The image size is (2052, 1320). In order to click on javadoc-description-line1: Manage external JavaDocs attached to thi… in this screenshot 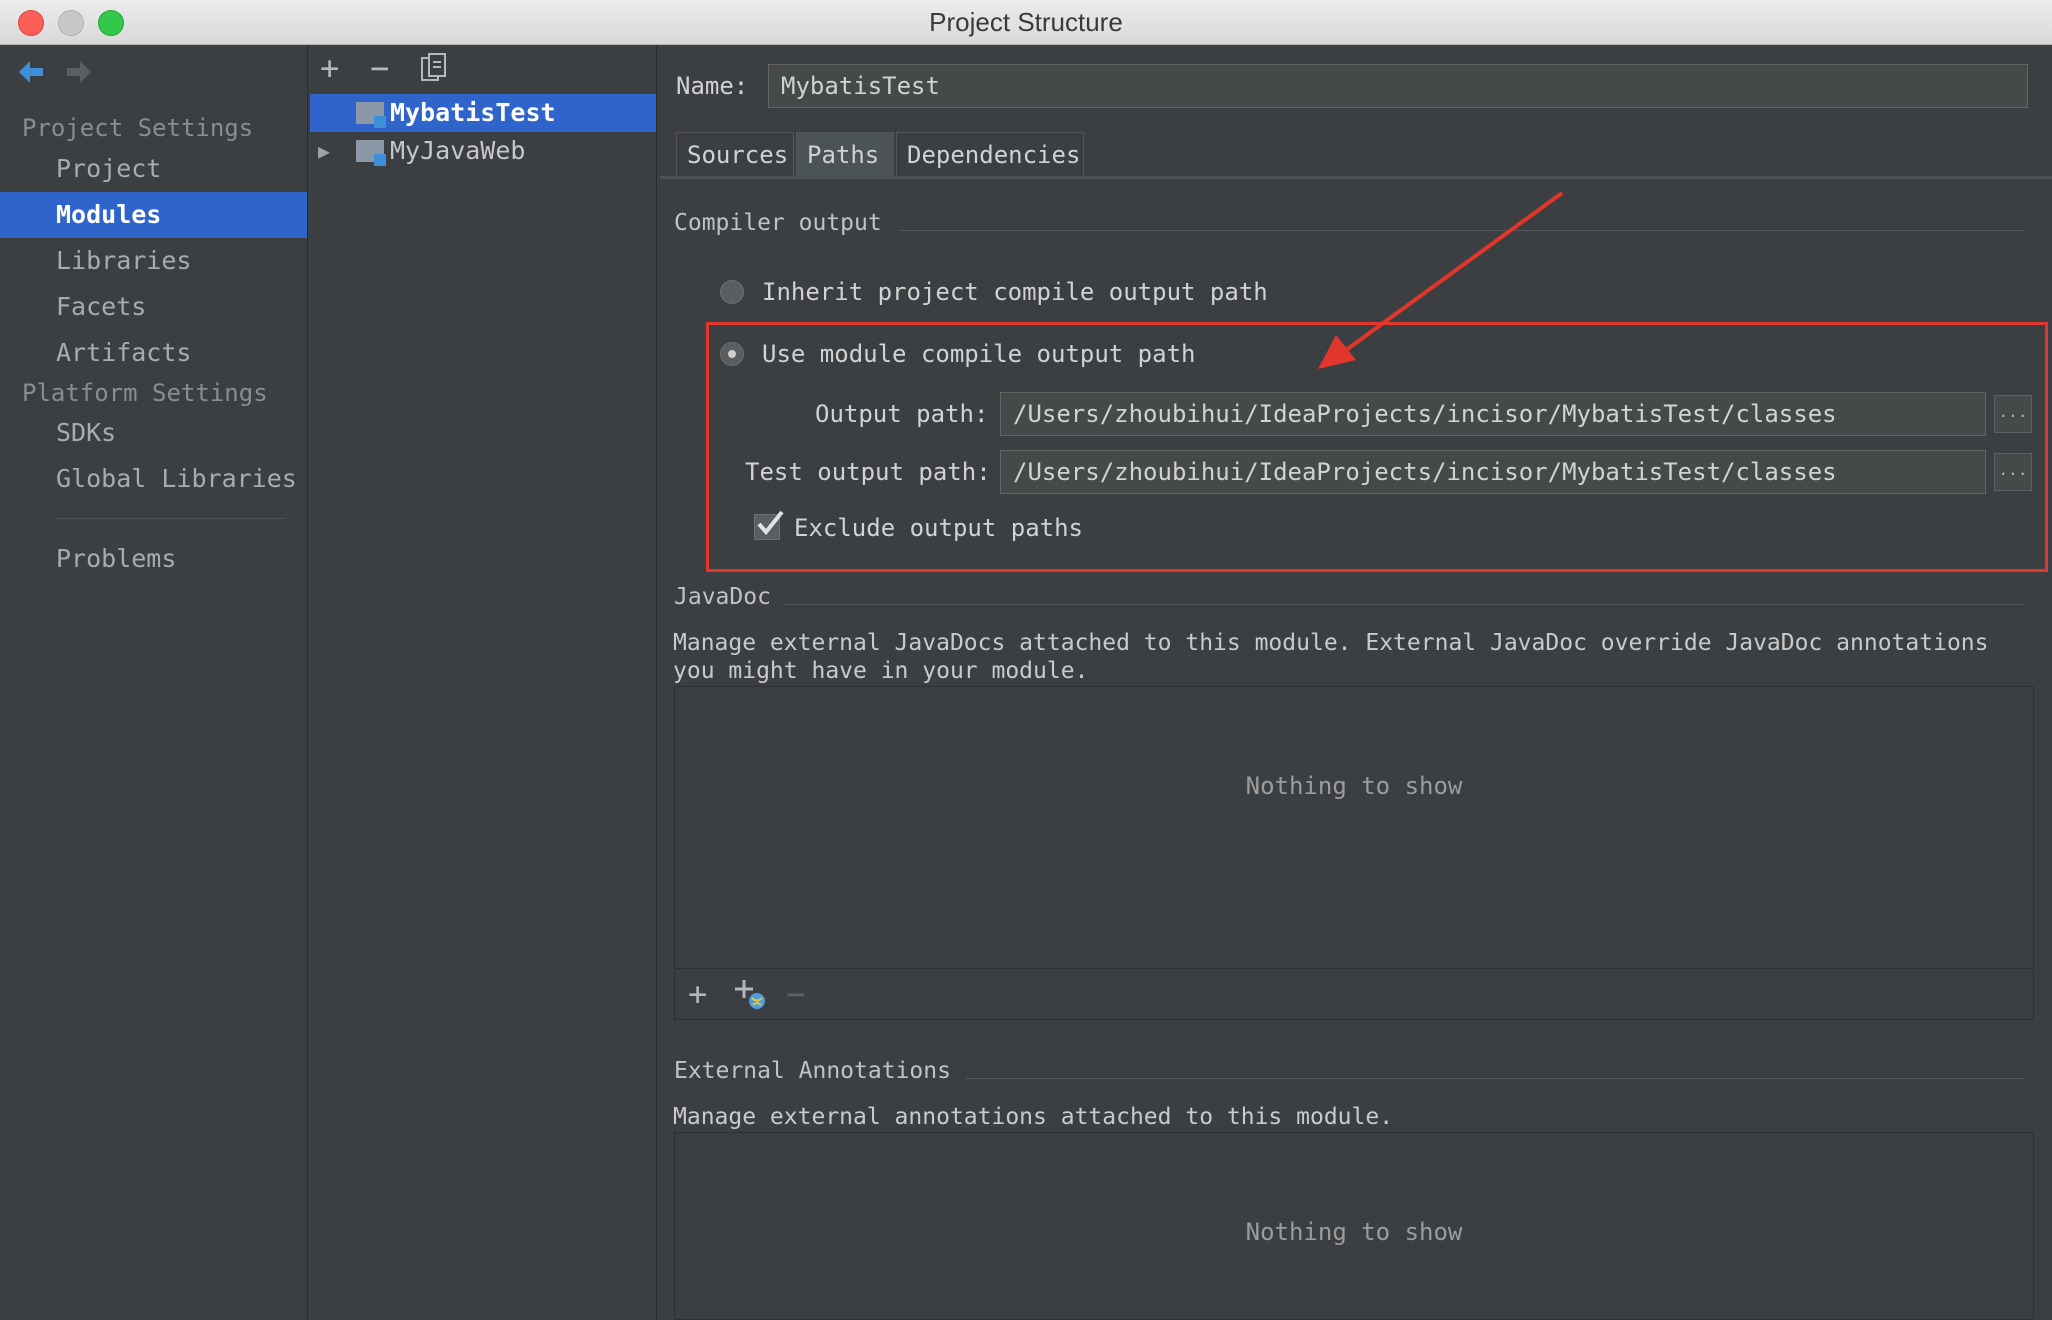, I will do `click(1331, 643)`.